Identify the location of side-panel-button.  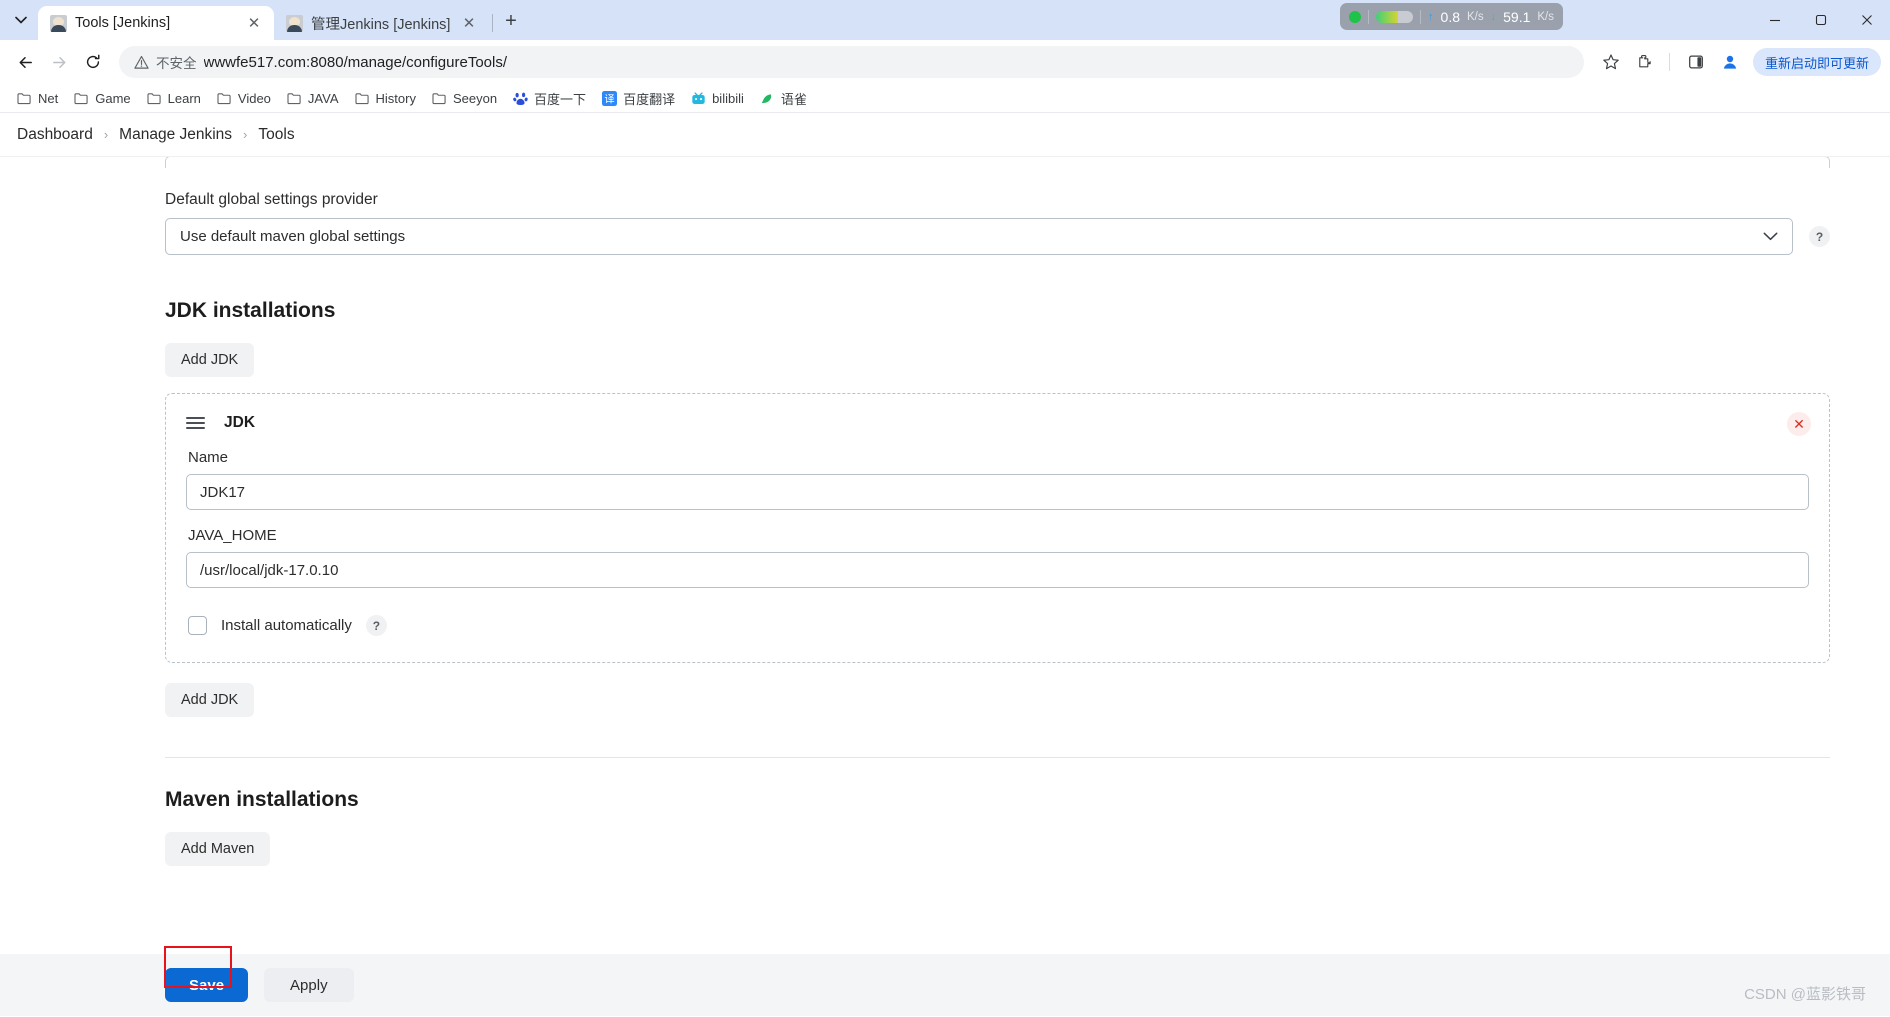
(1696, 62).